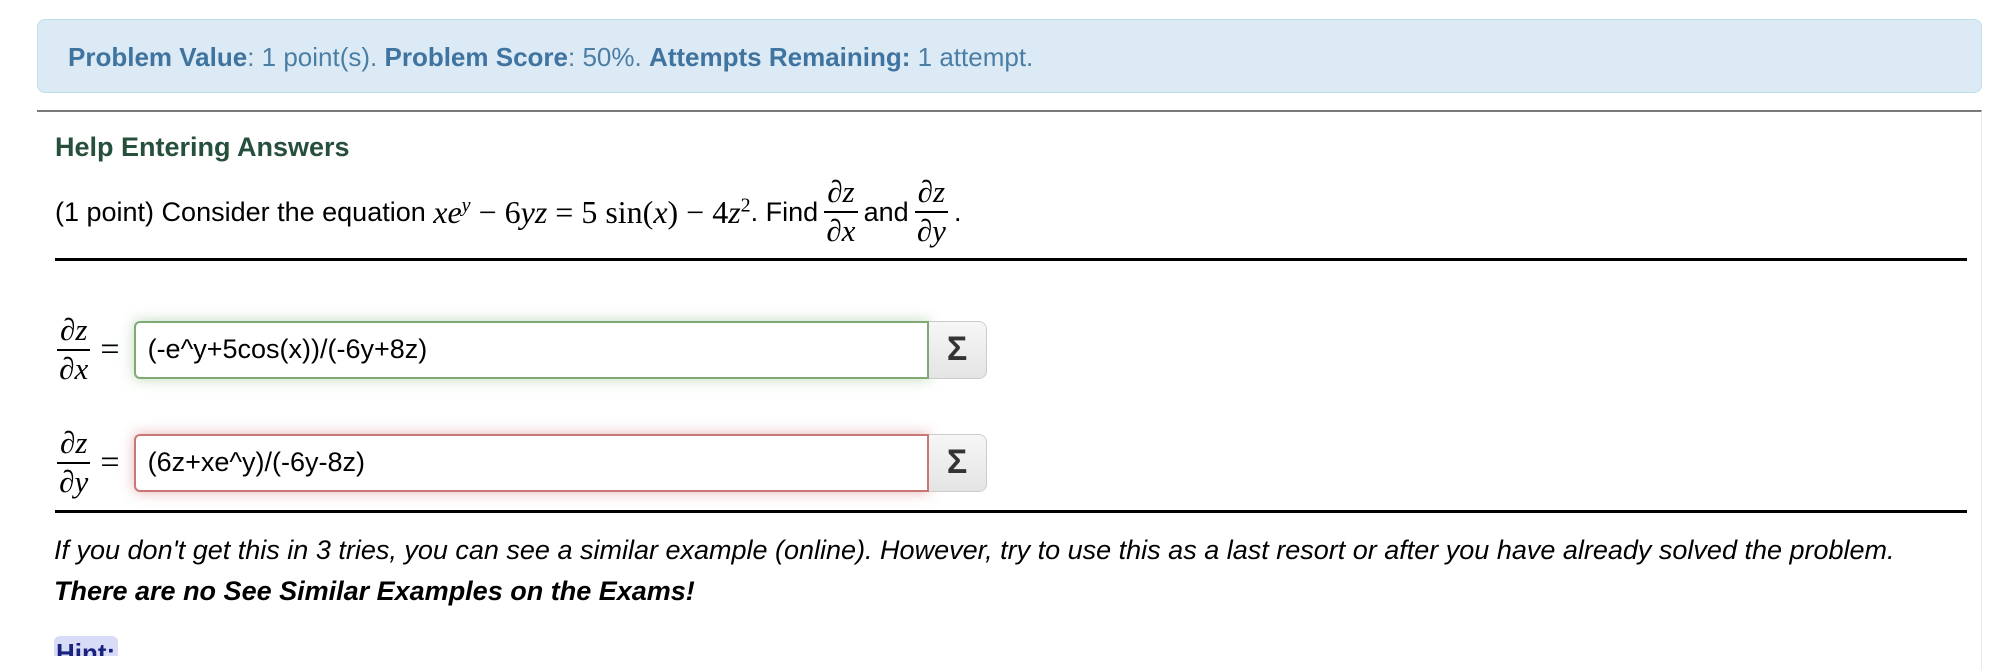 This screenshot has width=2010, height=670. I want to click on problem-score: : 50%., so click(605, 57).